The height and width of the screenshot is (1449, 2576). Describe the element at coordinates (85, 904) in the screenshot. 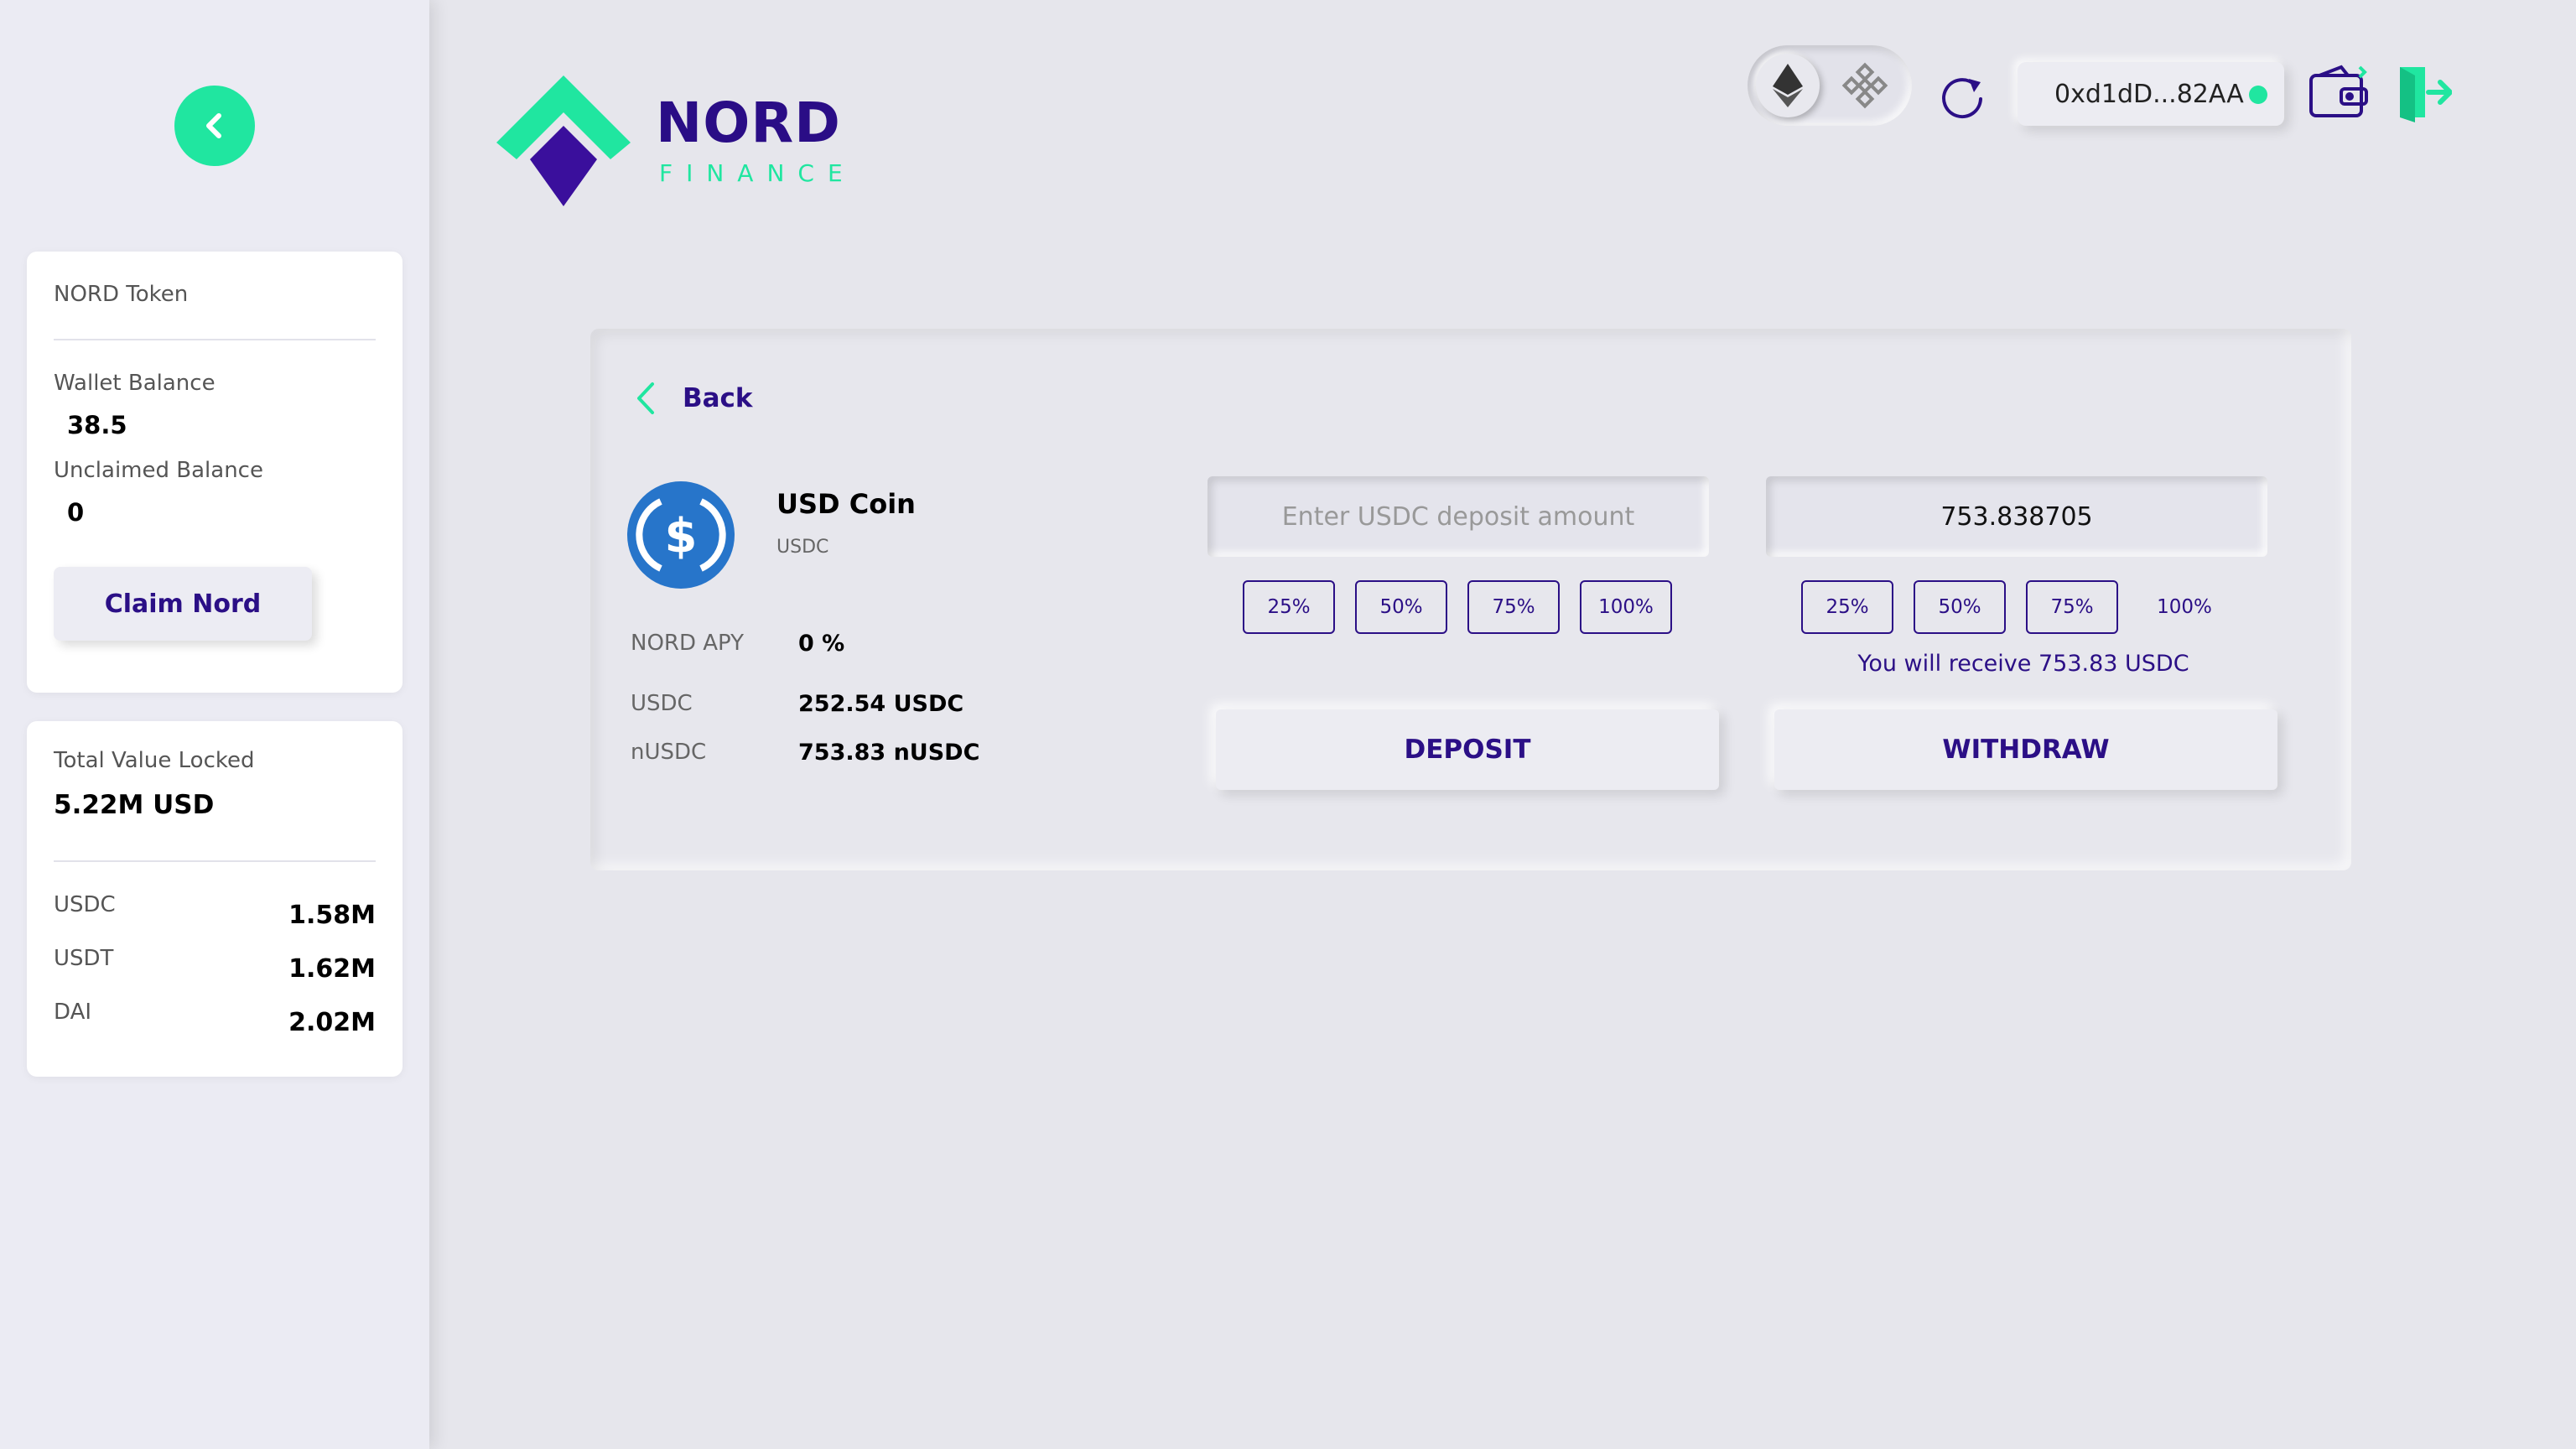

I see `tvl-row-label: USDC` at that location.